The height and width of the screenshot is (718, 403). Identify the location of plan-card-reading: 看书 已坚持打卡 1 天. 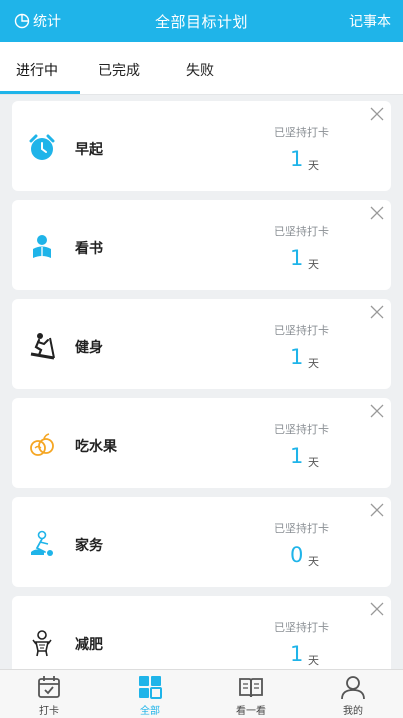
(201, 245).